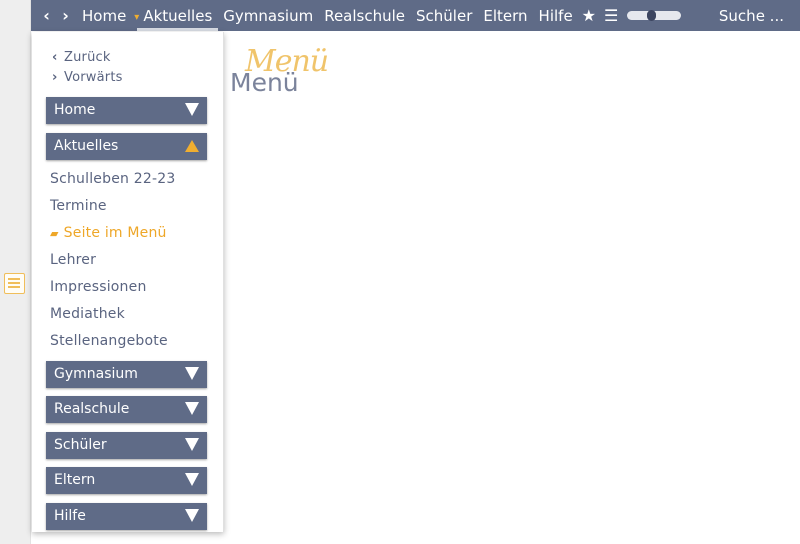 The width and height of the screenshot is (800, 544). Describe the element at coordinates (73, 260) in the screenshot. I see `menu-link-lehrer: Lehrer` at that location.